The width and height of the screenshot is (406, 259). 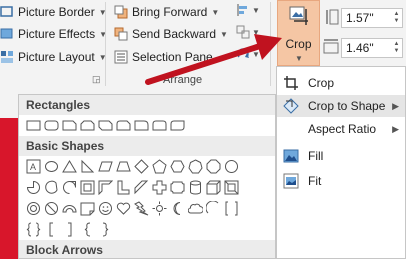 I want to click on gallery-category-basic-shapes: Basic Shapes, so click(x=147, y=146).